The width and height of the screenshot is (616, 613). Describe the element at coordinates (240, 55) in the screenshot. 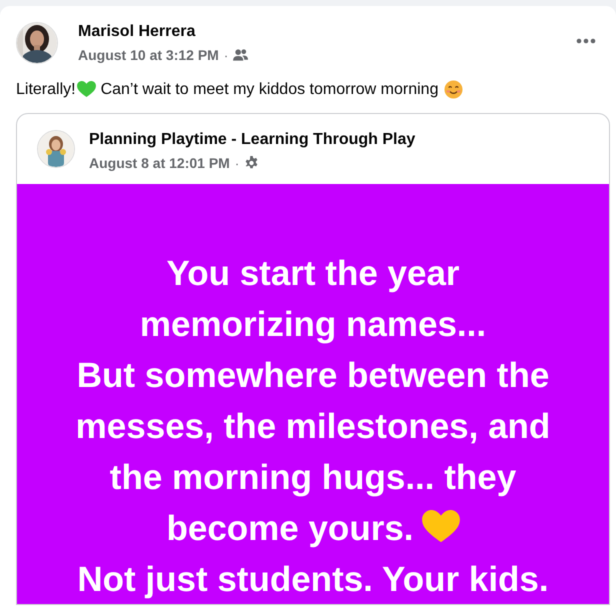

I see `friends-icon` at that location.